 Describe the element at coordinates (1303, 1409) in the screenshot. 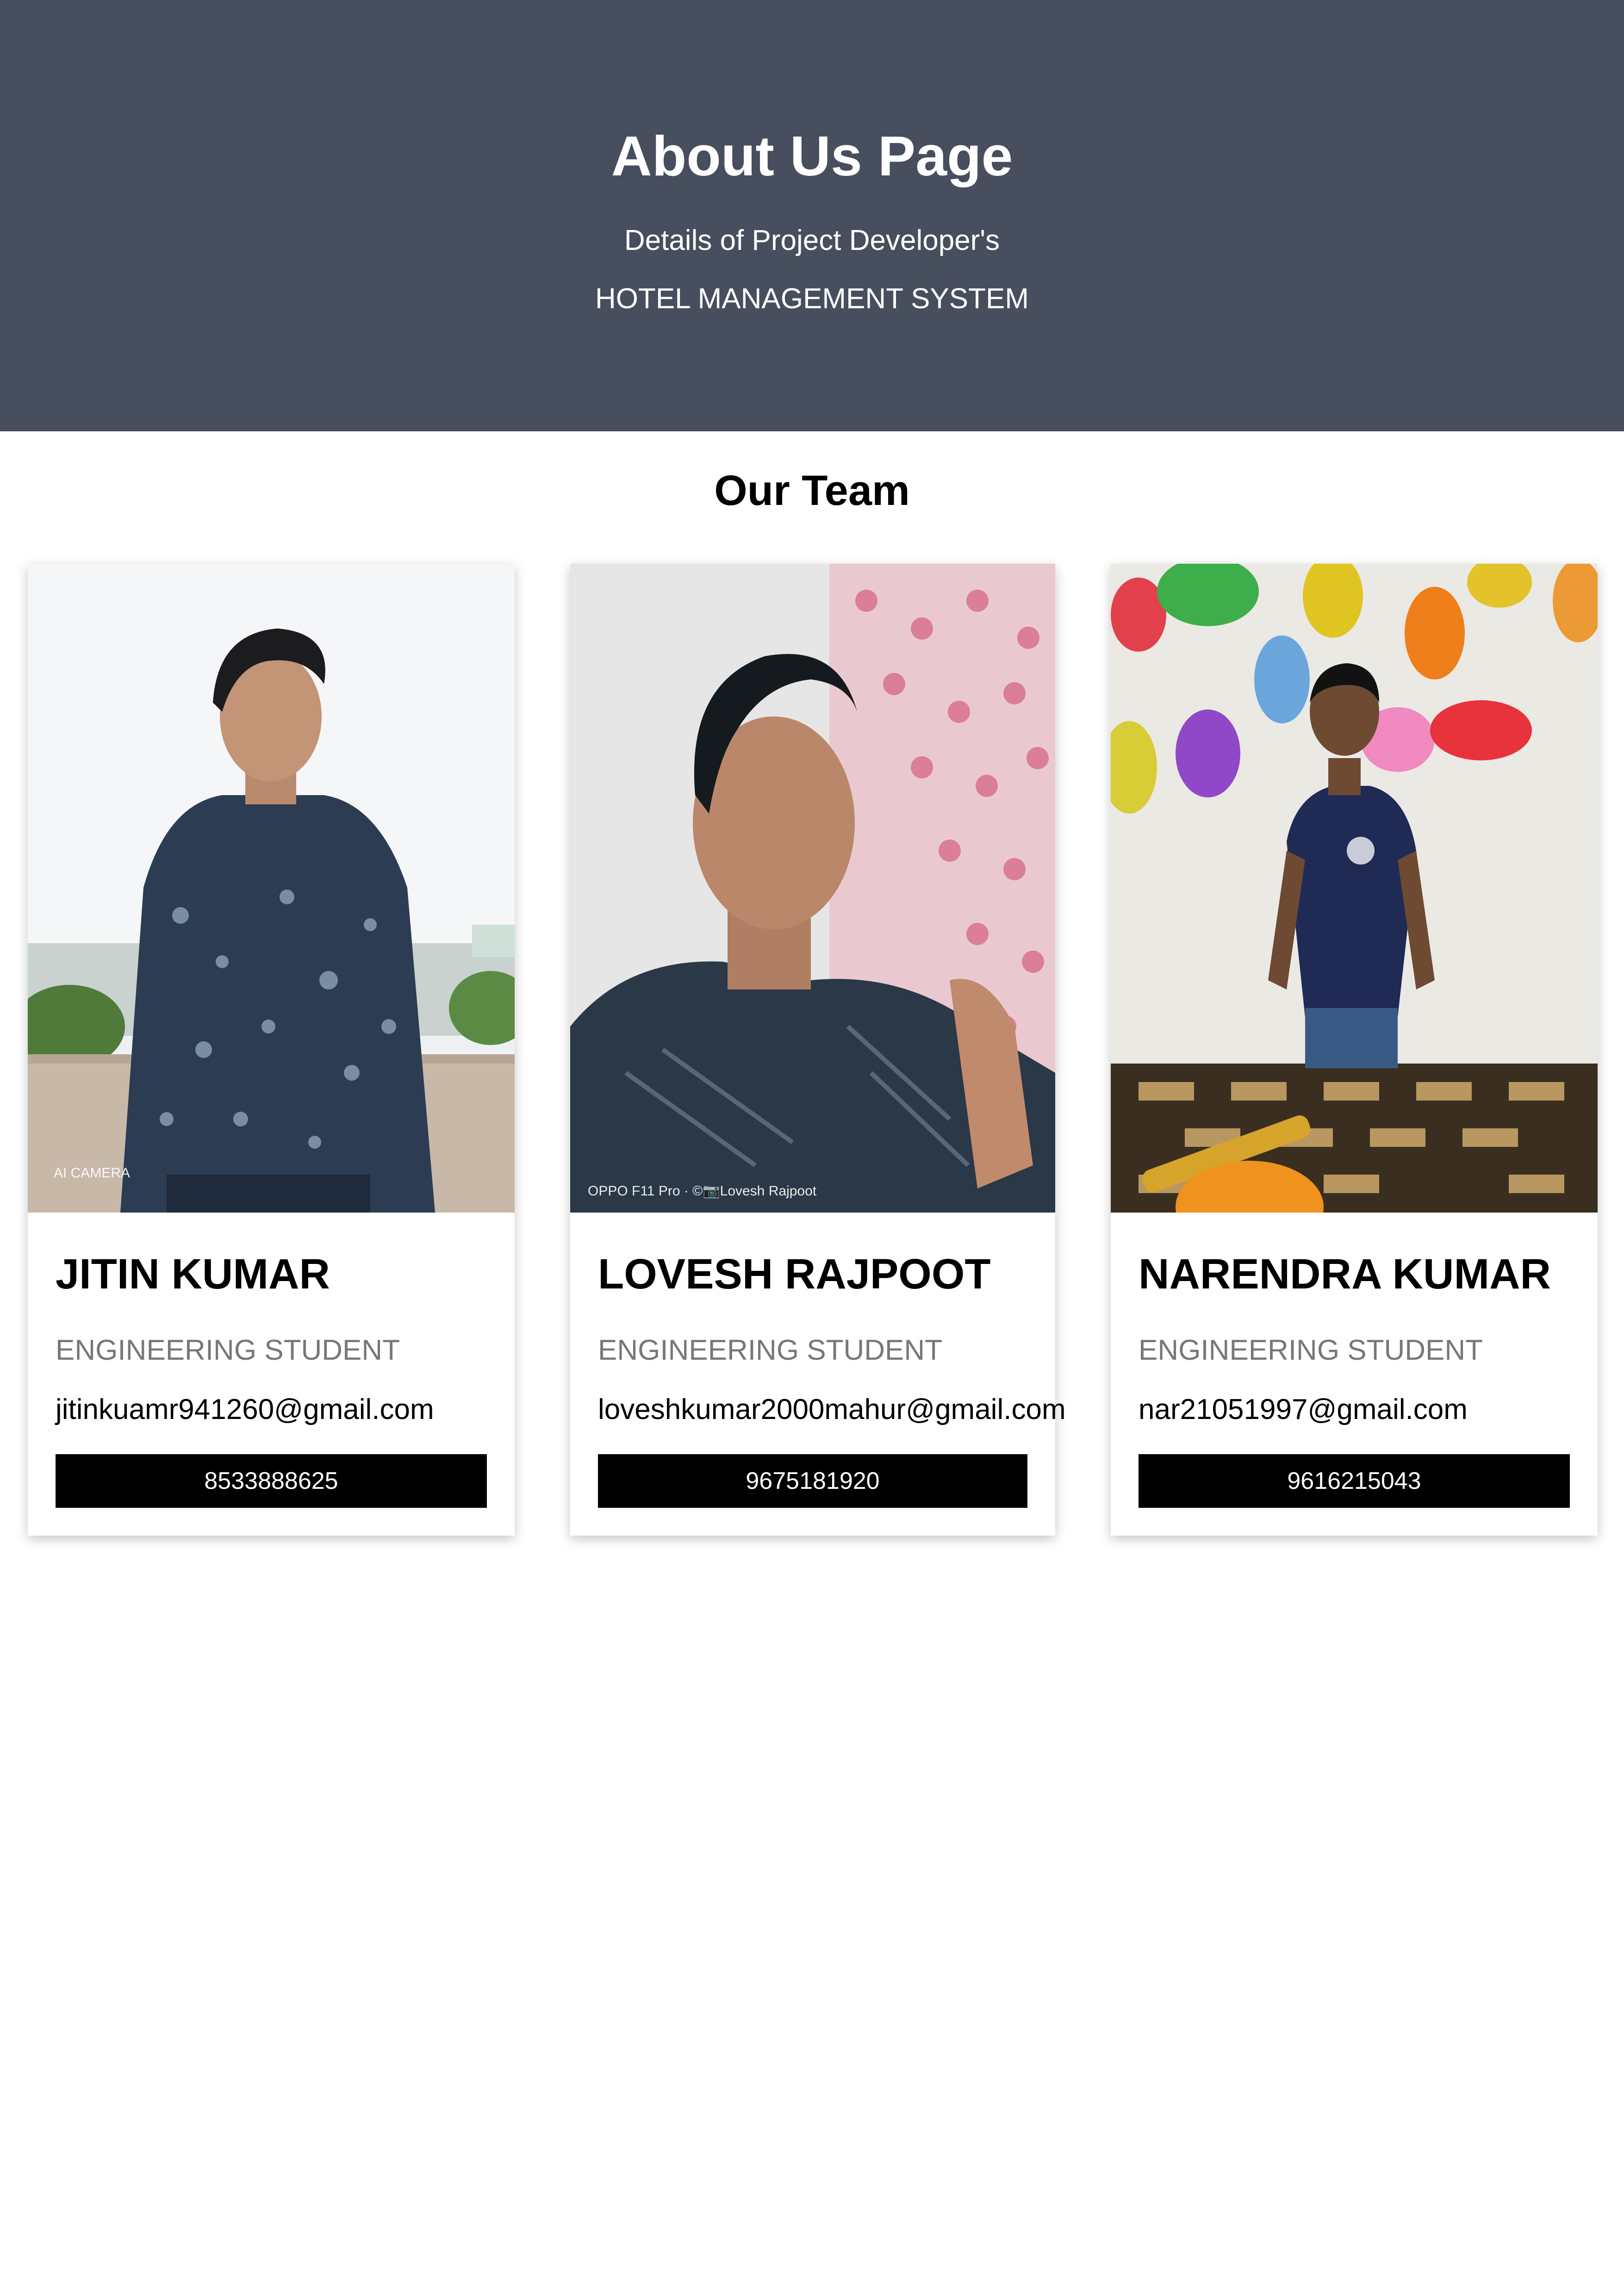

I see `member-email: nar21051997@gmail.com` at that location.